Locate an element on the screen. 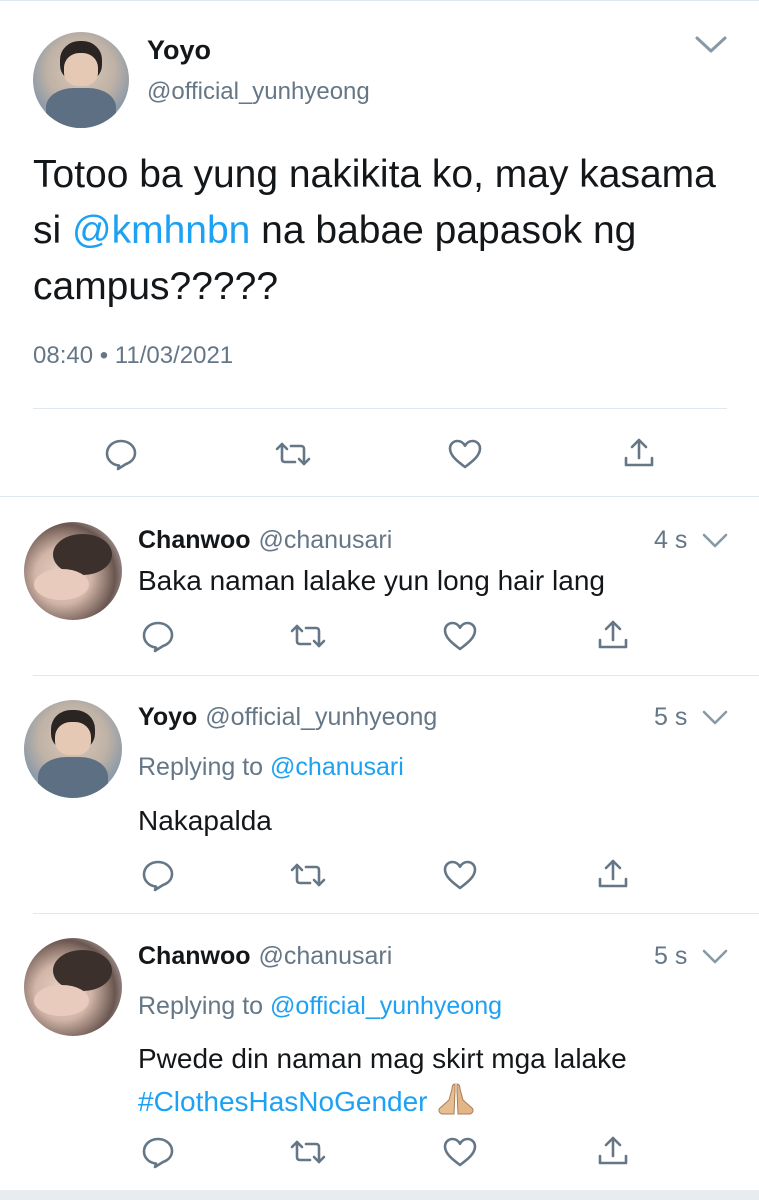 The image size is (759, 1200). mention-link: @kmhnbn is located at coordinates (161, 230).